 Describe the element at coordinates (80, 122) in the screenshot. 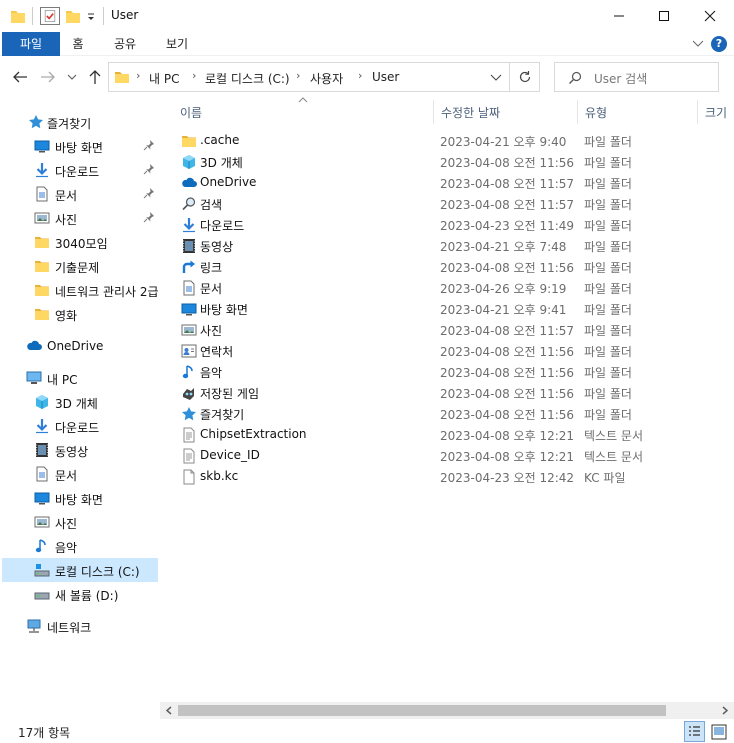

I see `nav-item: 즐겨찾기` at that location.